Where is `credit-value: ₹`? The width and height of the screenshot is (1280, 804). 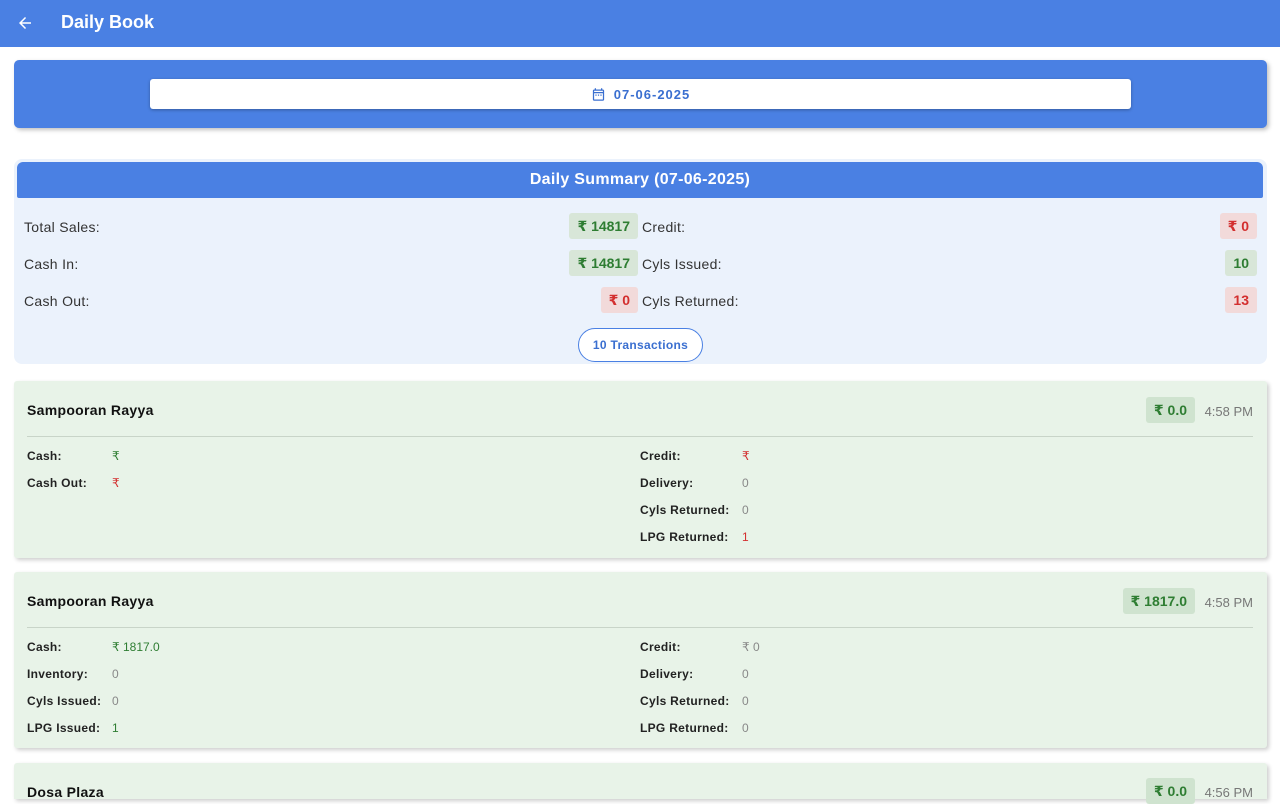 credit-value: ₹ is located at coordinates (746, 456).